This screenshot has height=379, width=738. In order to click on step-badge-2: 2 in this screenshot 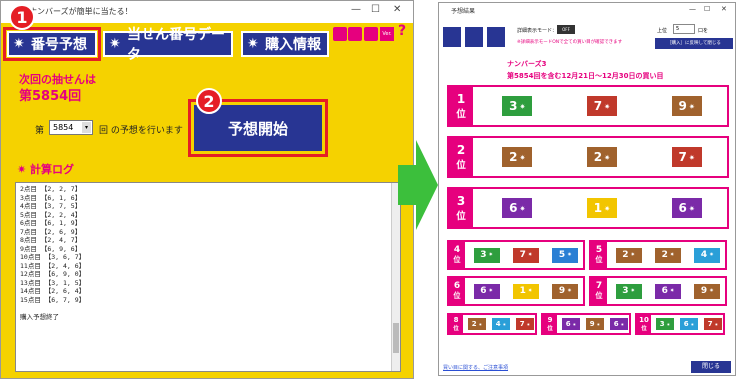, I will do `click(209, 101)`.